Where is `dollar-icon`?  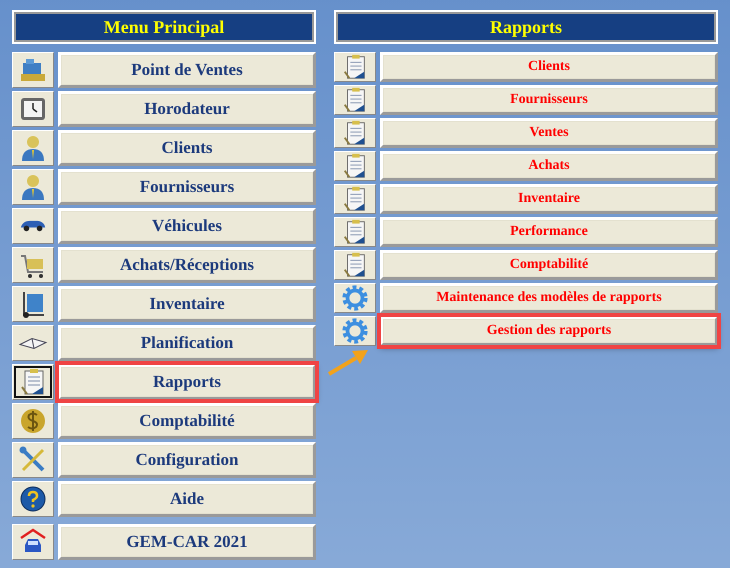
dollar-icon is located at coordinates (33, 421).